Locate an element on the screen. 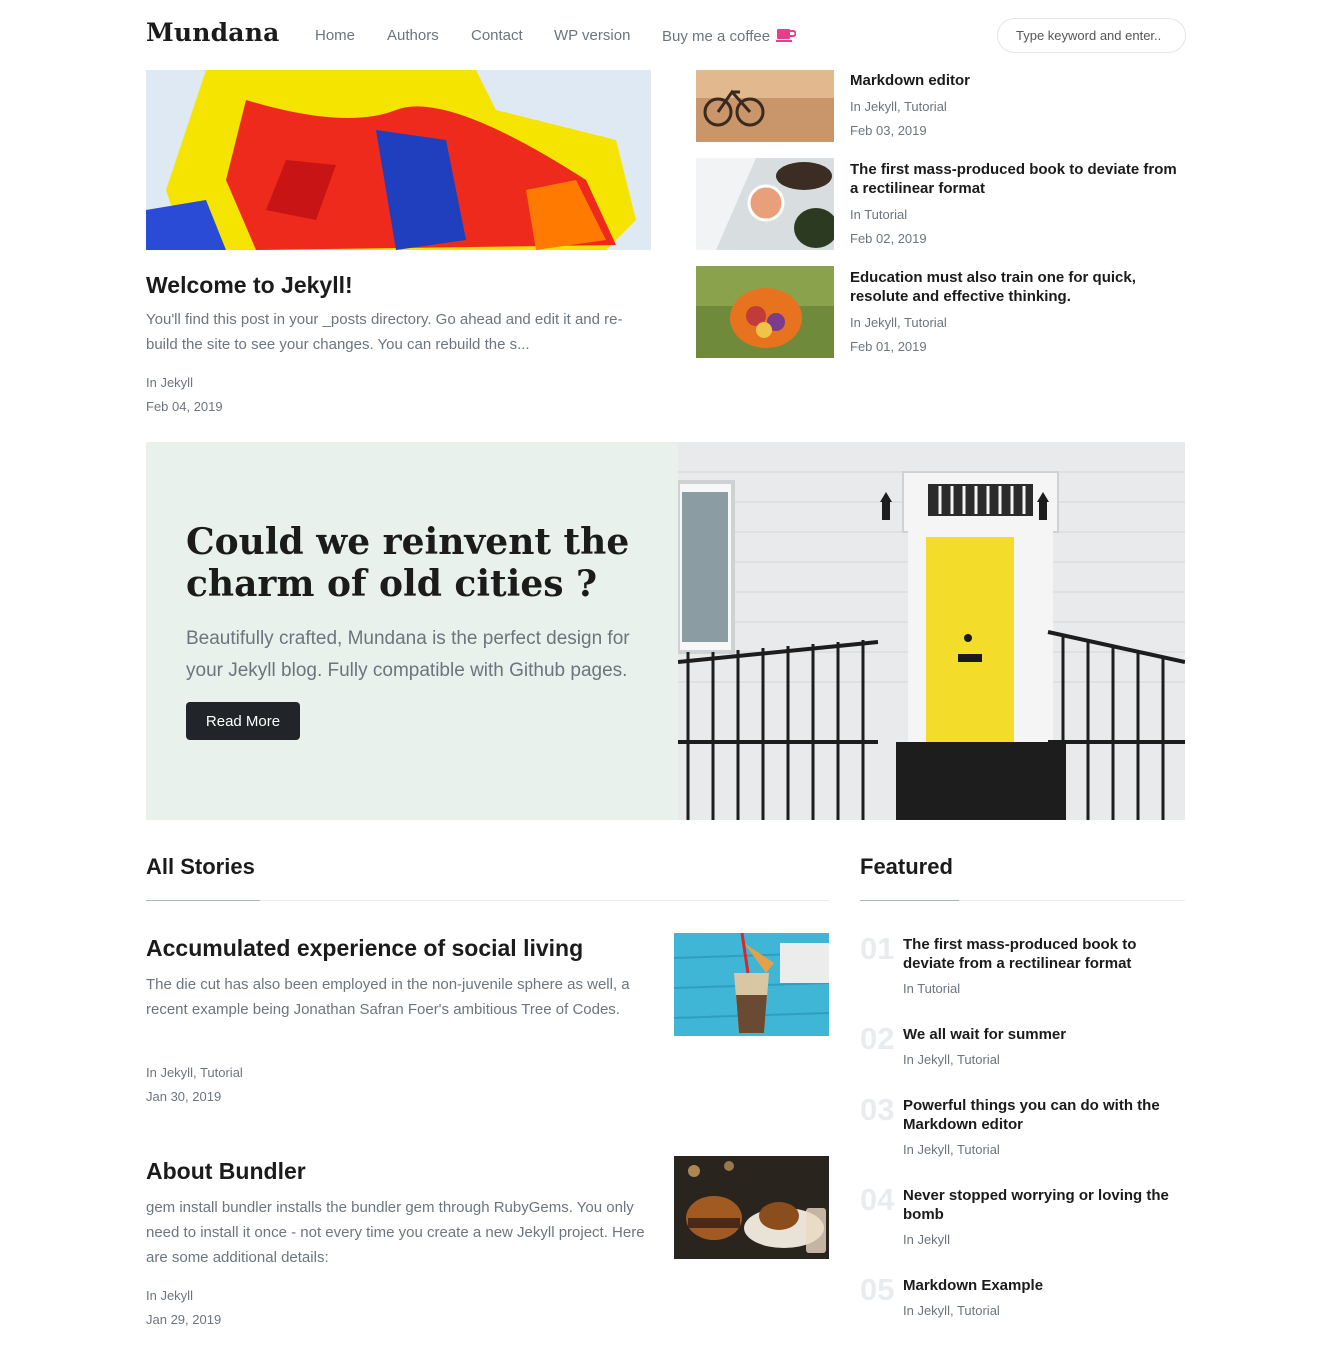 This screenshot has height=1372, width=1335. side-post-category: In Tutorial is located at coordinates (879, 214).